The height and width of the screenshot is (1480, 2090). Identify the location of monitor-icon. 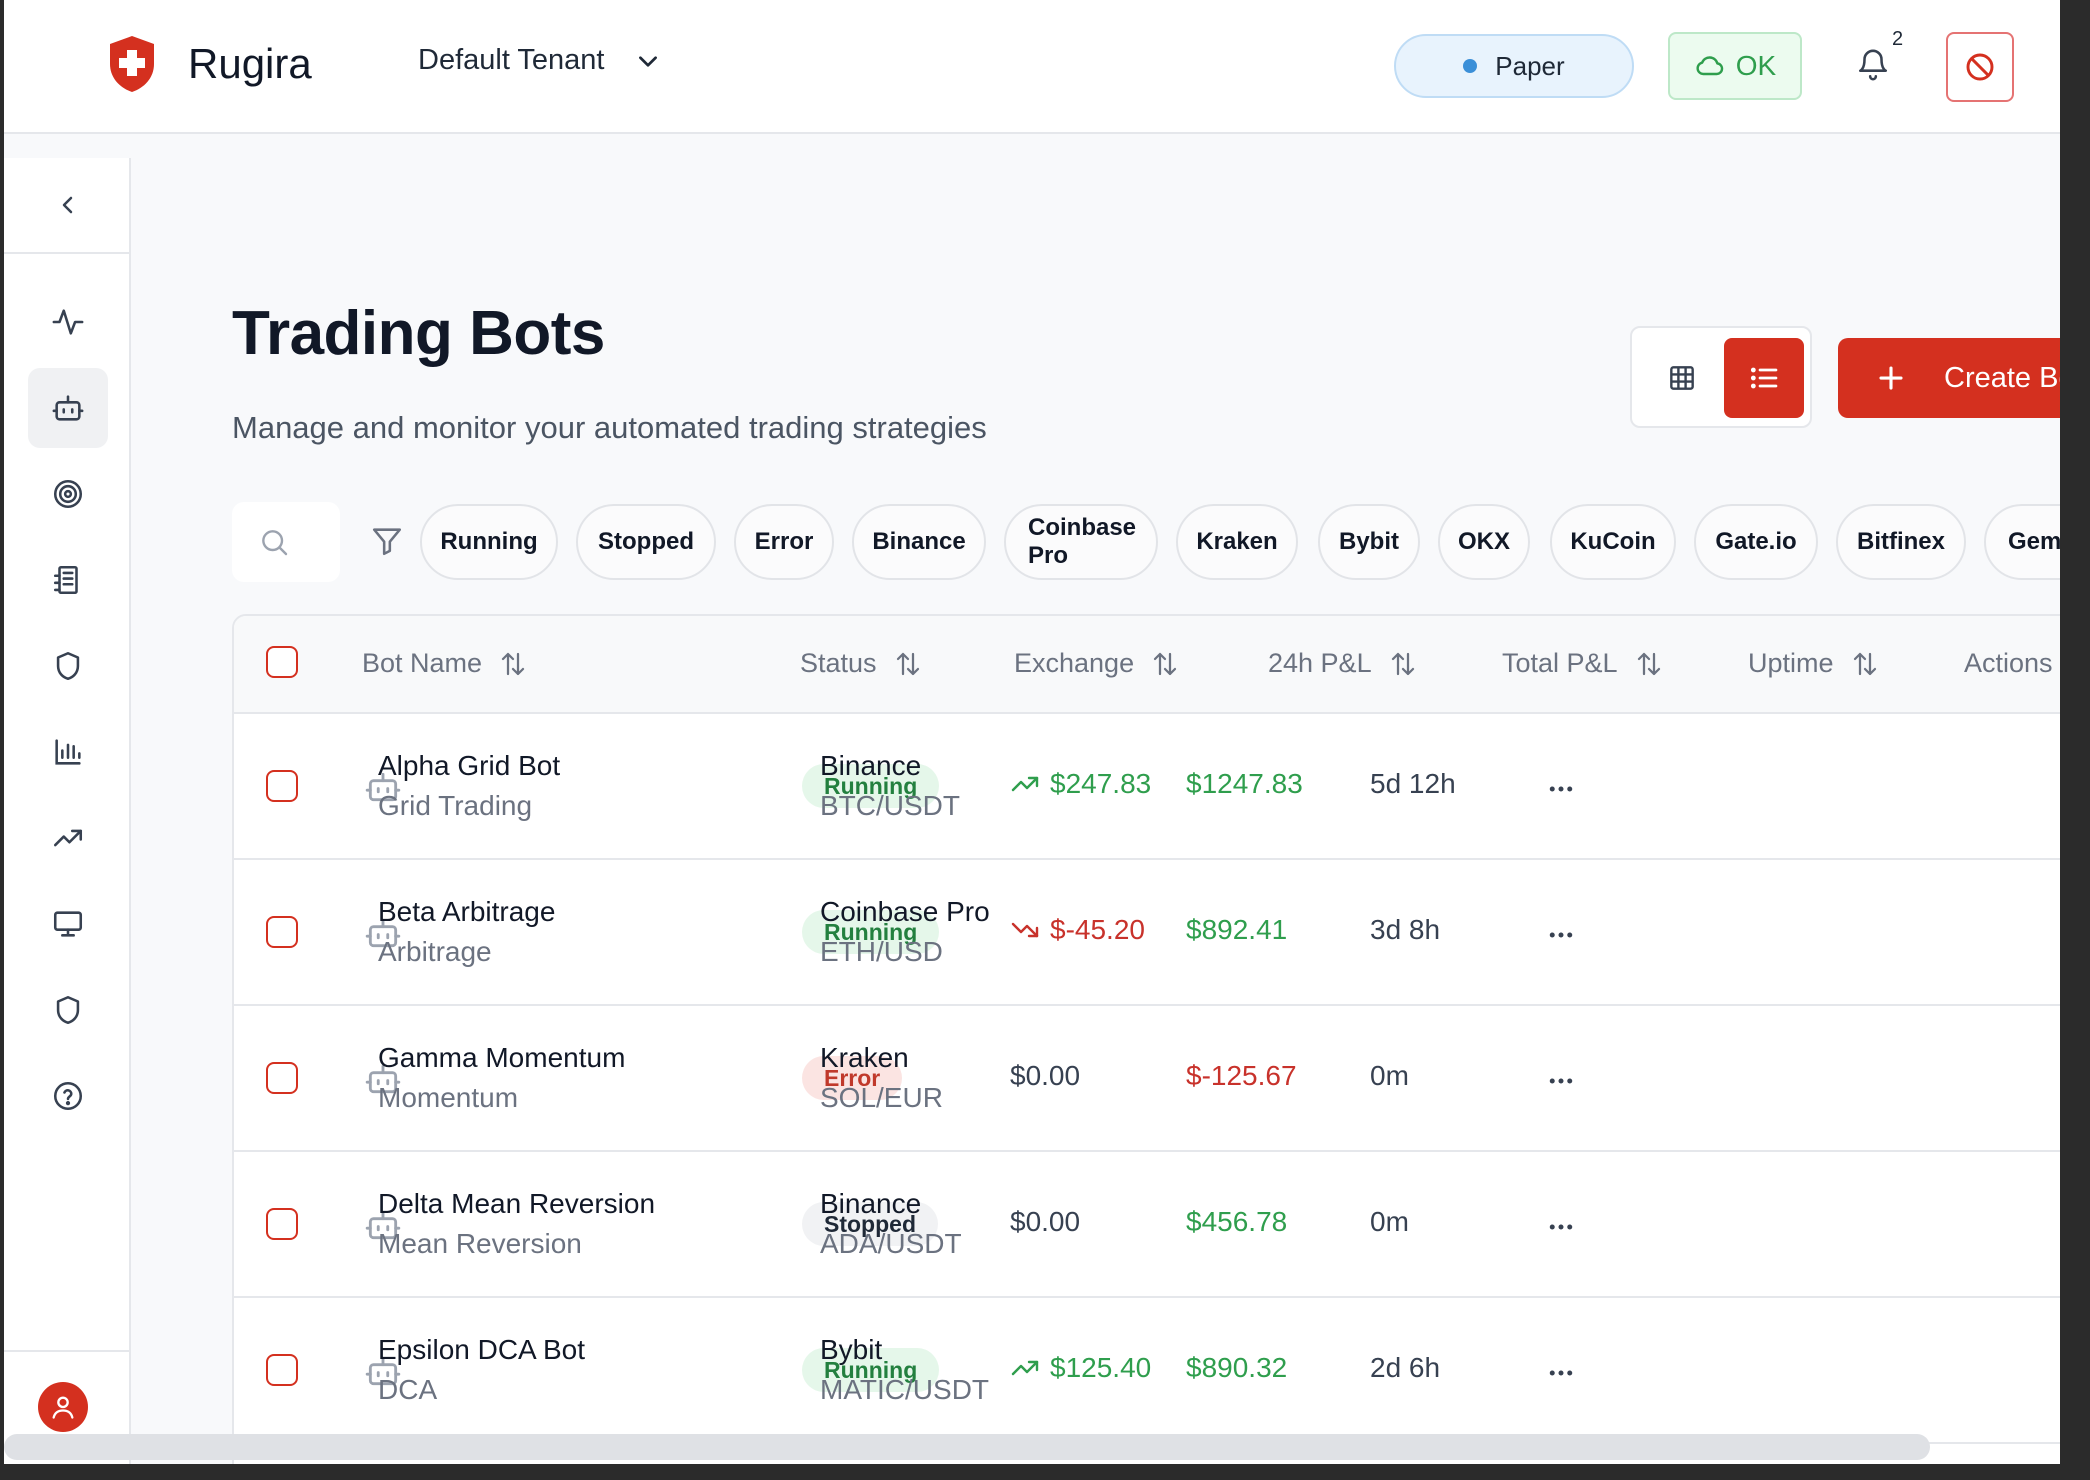
(68, 924).